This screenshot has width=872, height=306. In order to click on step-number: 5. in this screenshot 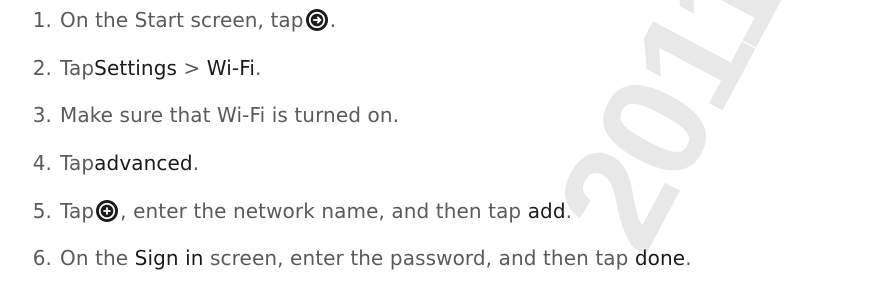, I will do `click(42, 211)`.